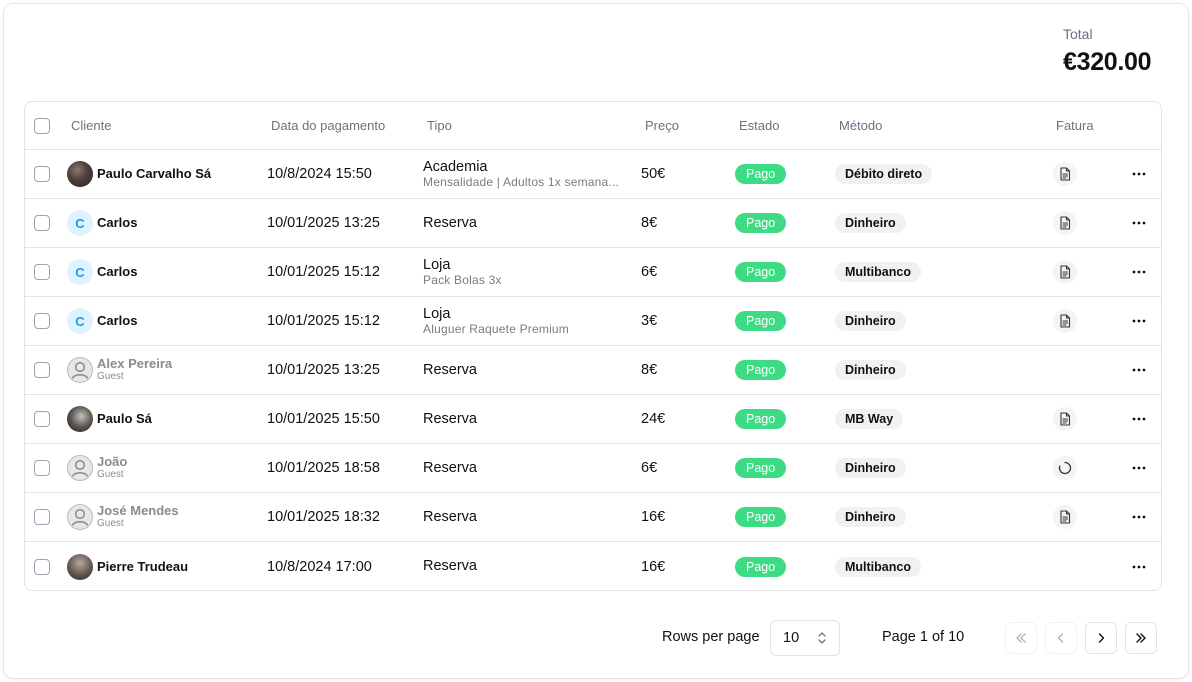  What do you see at coordinates (117, 320) in the screenshot?
I see `client-name: Carlos` at bounding box center [117, 320].